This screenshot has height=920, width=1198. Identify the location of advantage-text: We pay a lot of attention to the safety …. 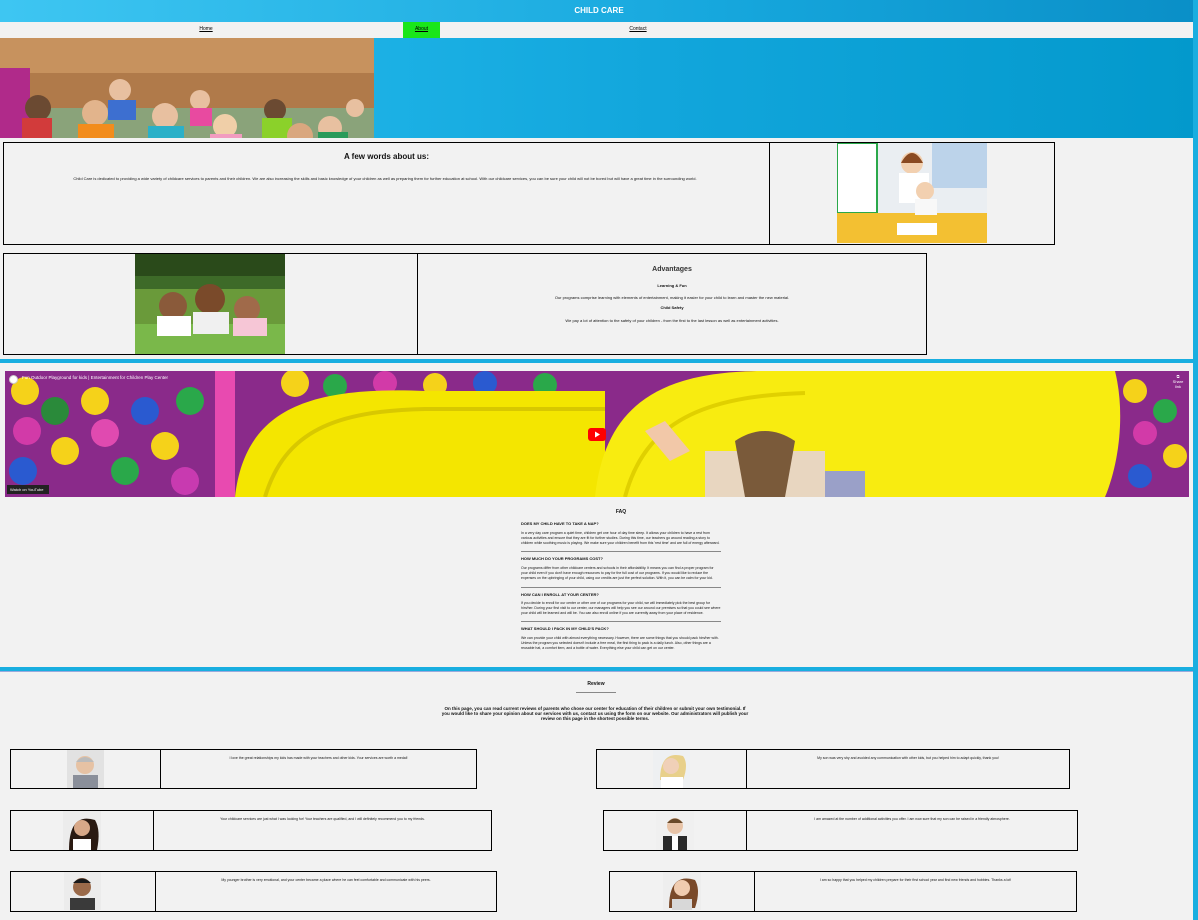
(672, 320).